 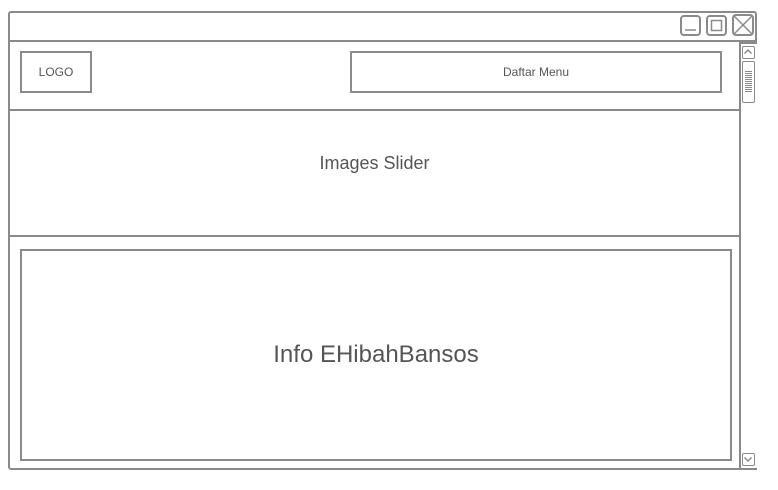 I want to click on site-header: LOGO Daftar Menu, so click(x=374, y=76).